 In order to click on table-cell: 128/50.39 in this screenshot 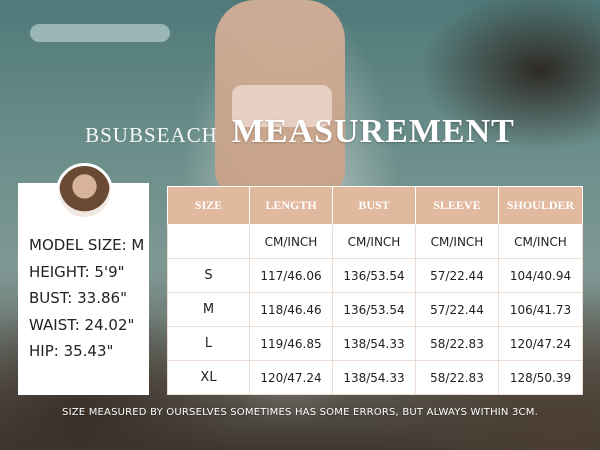, I will do `click(540, 377)`.